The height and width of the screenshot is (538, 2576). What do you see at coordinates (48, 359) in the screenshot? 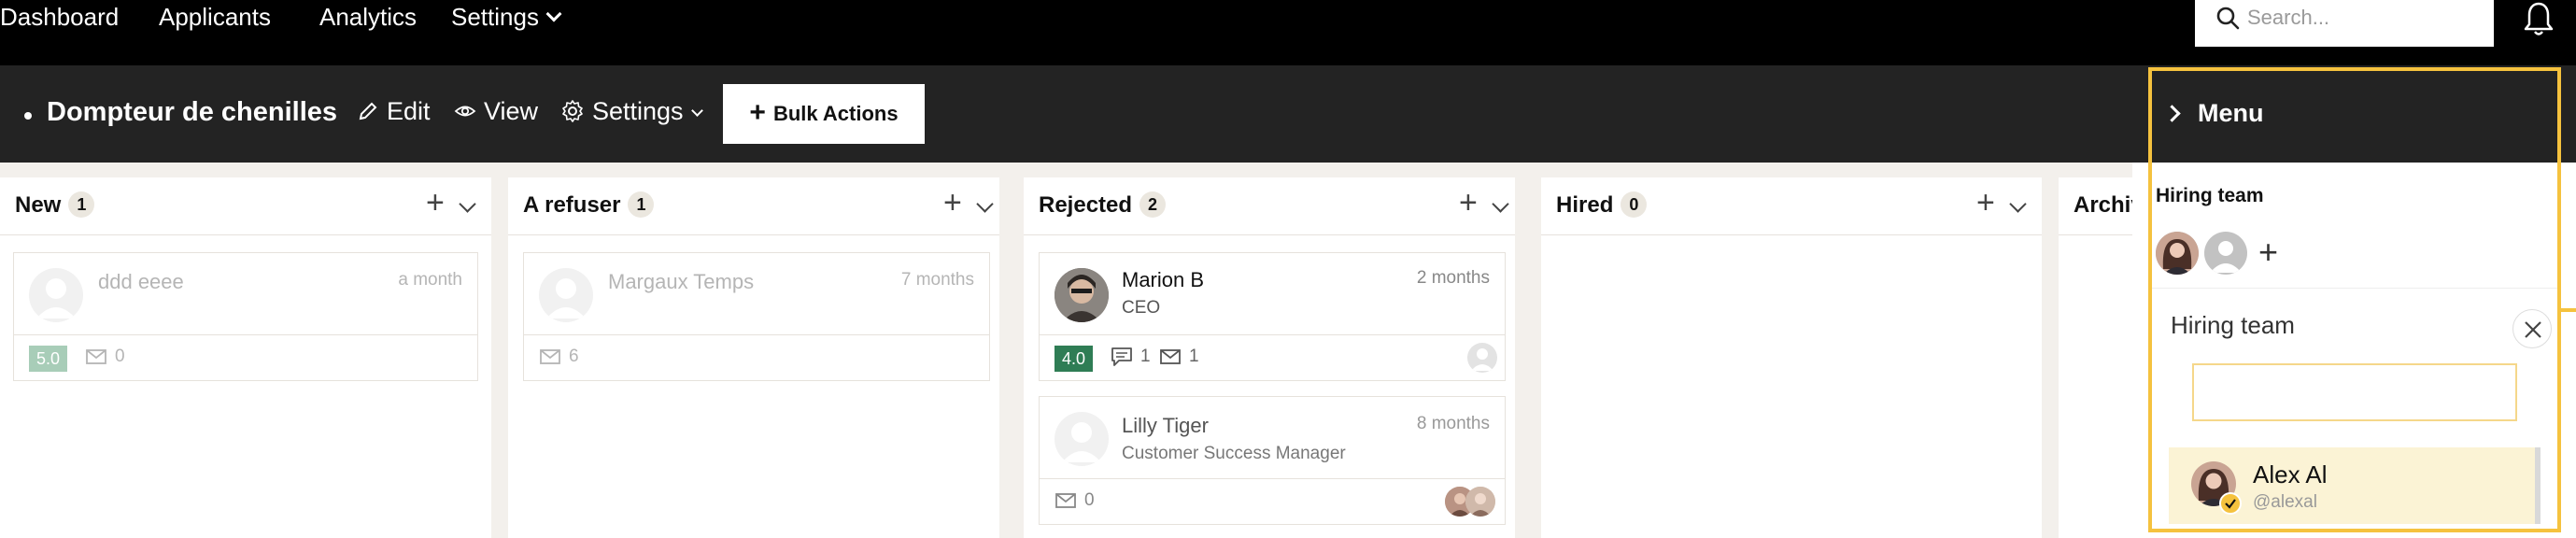
I see `rating-badge: 5.0` at bounding box center [48, 359].